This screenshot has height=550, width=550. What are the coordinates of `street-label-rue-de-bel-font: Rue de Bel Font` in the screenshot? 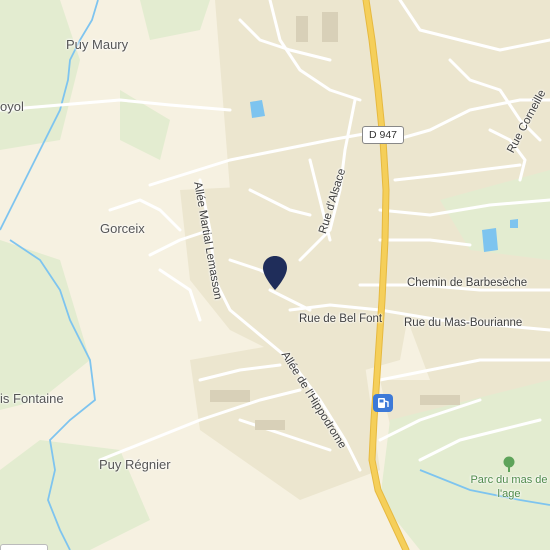 It's located at (341, 319).